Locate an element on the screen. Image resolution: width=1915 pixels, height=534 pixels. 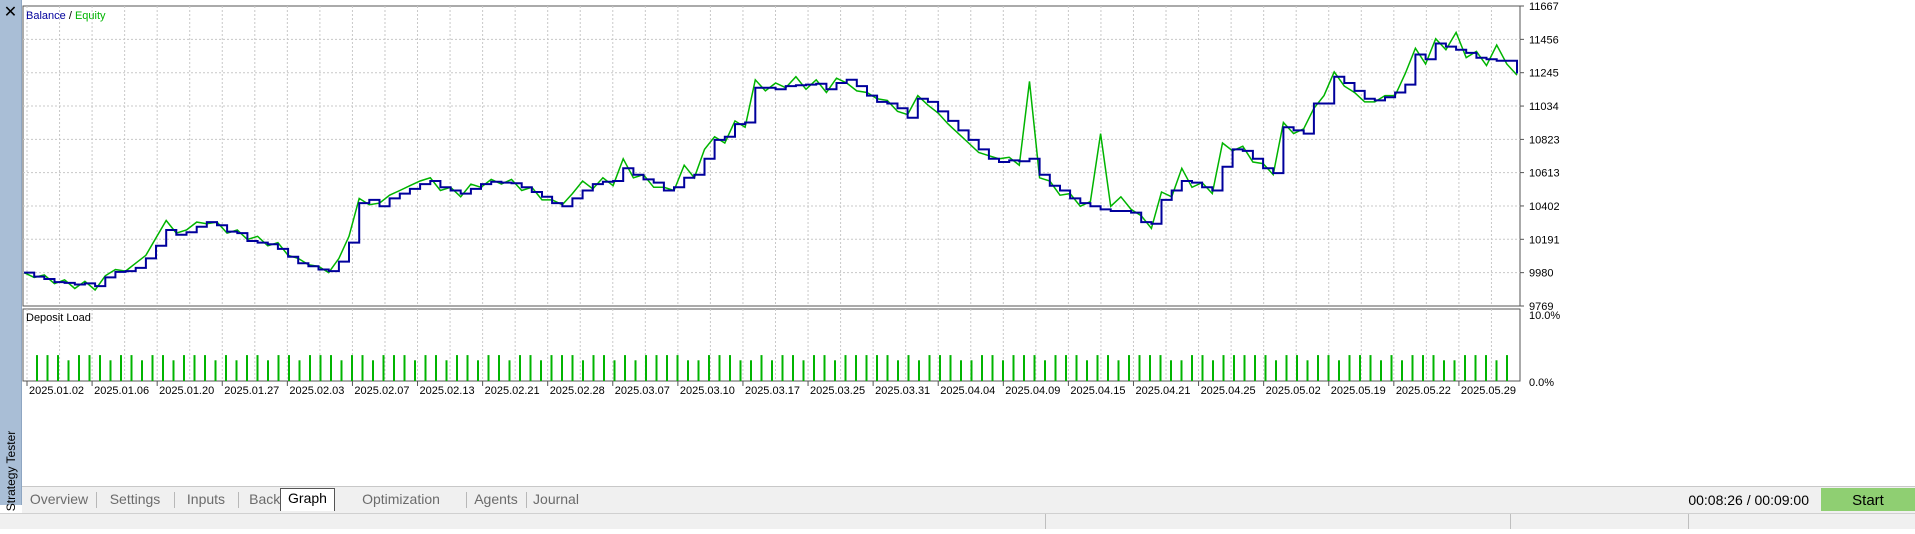
start-button: Start is located at coordinates (1868, 499).